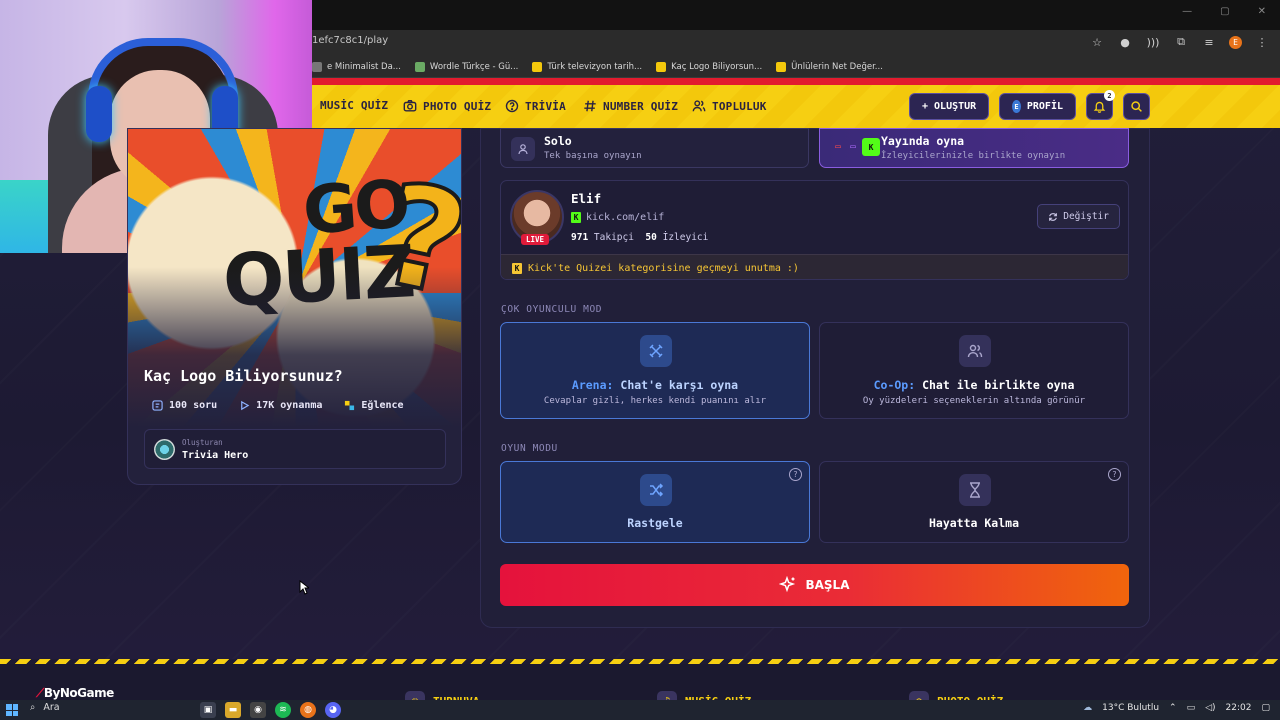 This screenshot has width=1280, height=720. Describe the element at coordinates (258, 710) in the screenshot. I see `obs-icon: ◉` at that location.